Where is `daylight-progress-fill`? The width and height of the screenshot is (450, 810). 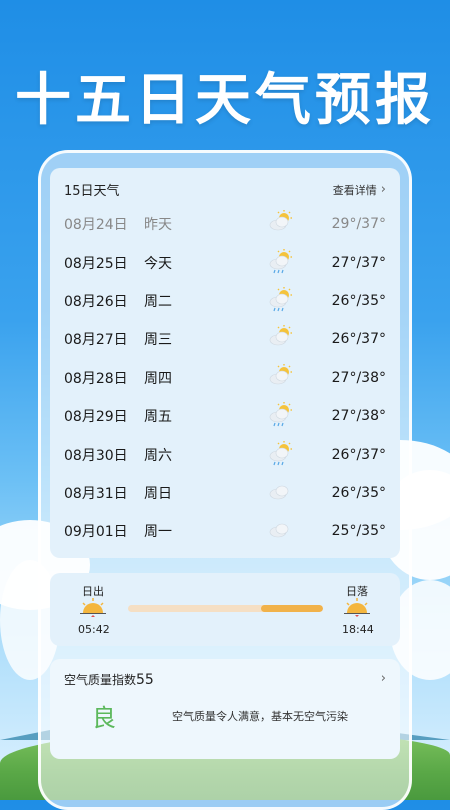 daylight-progress-fill is located at coordinates (291, 608).